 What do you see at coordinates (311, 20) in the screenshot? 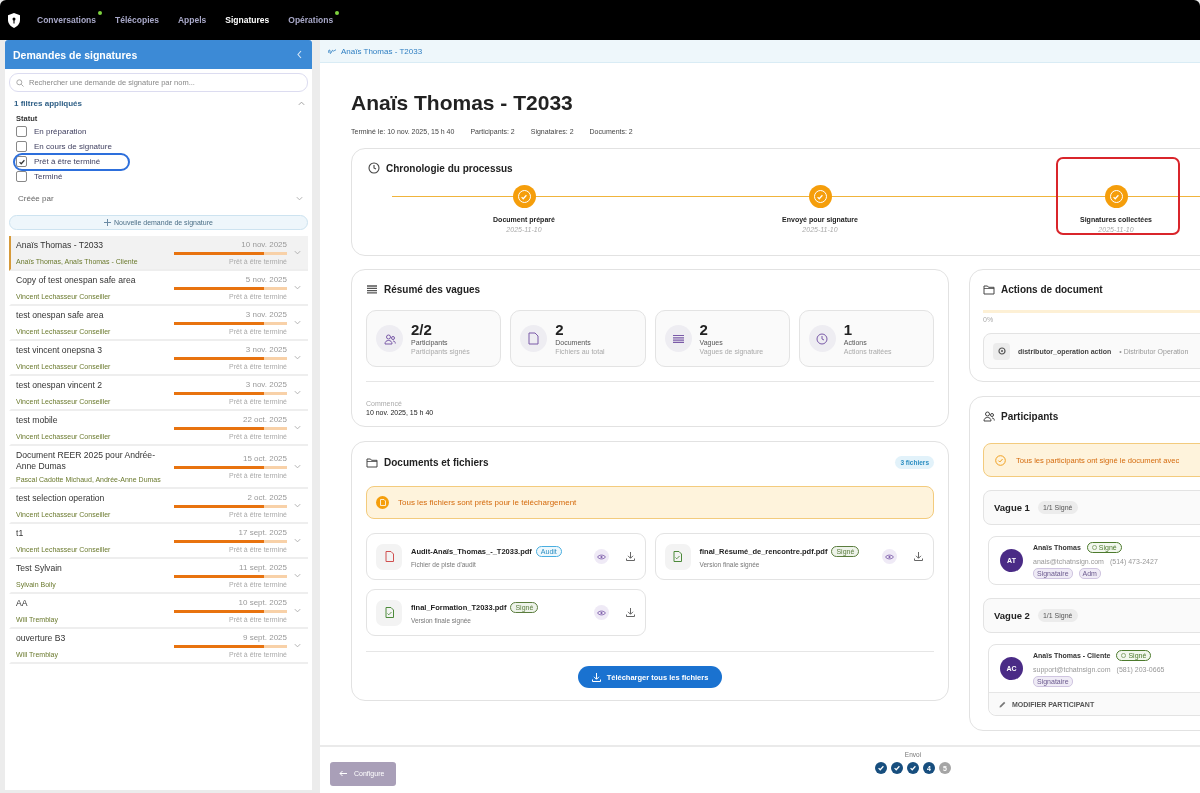
I see `nav-tab: Opérations` at bounding box center [311, 20].